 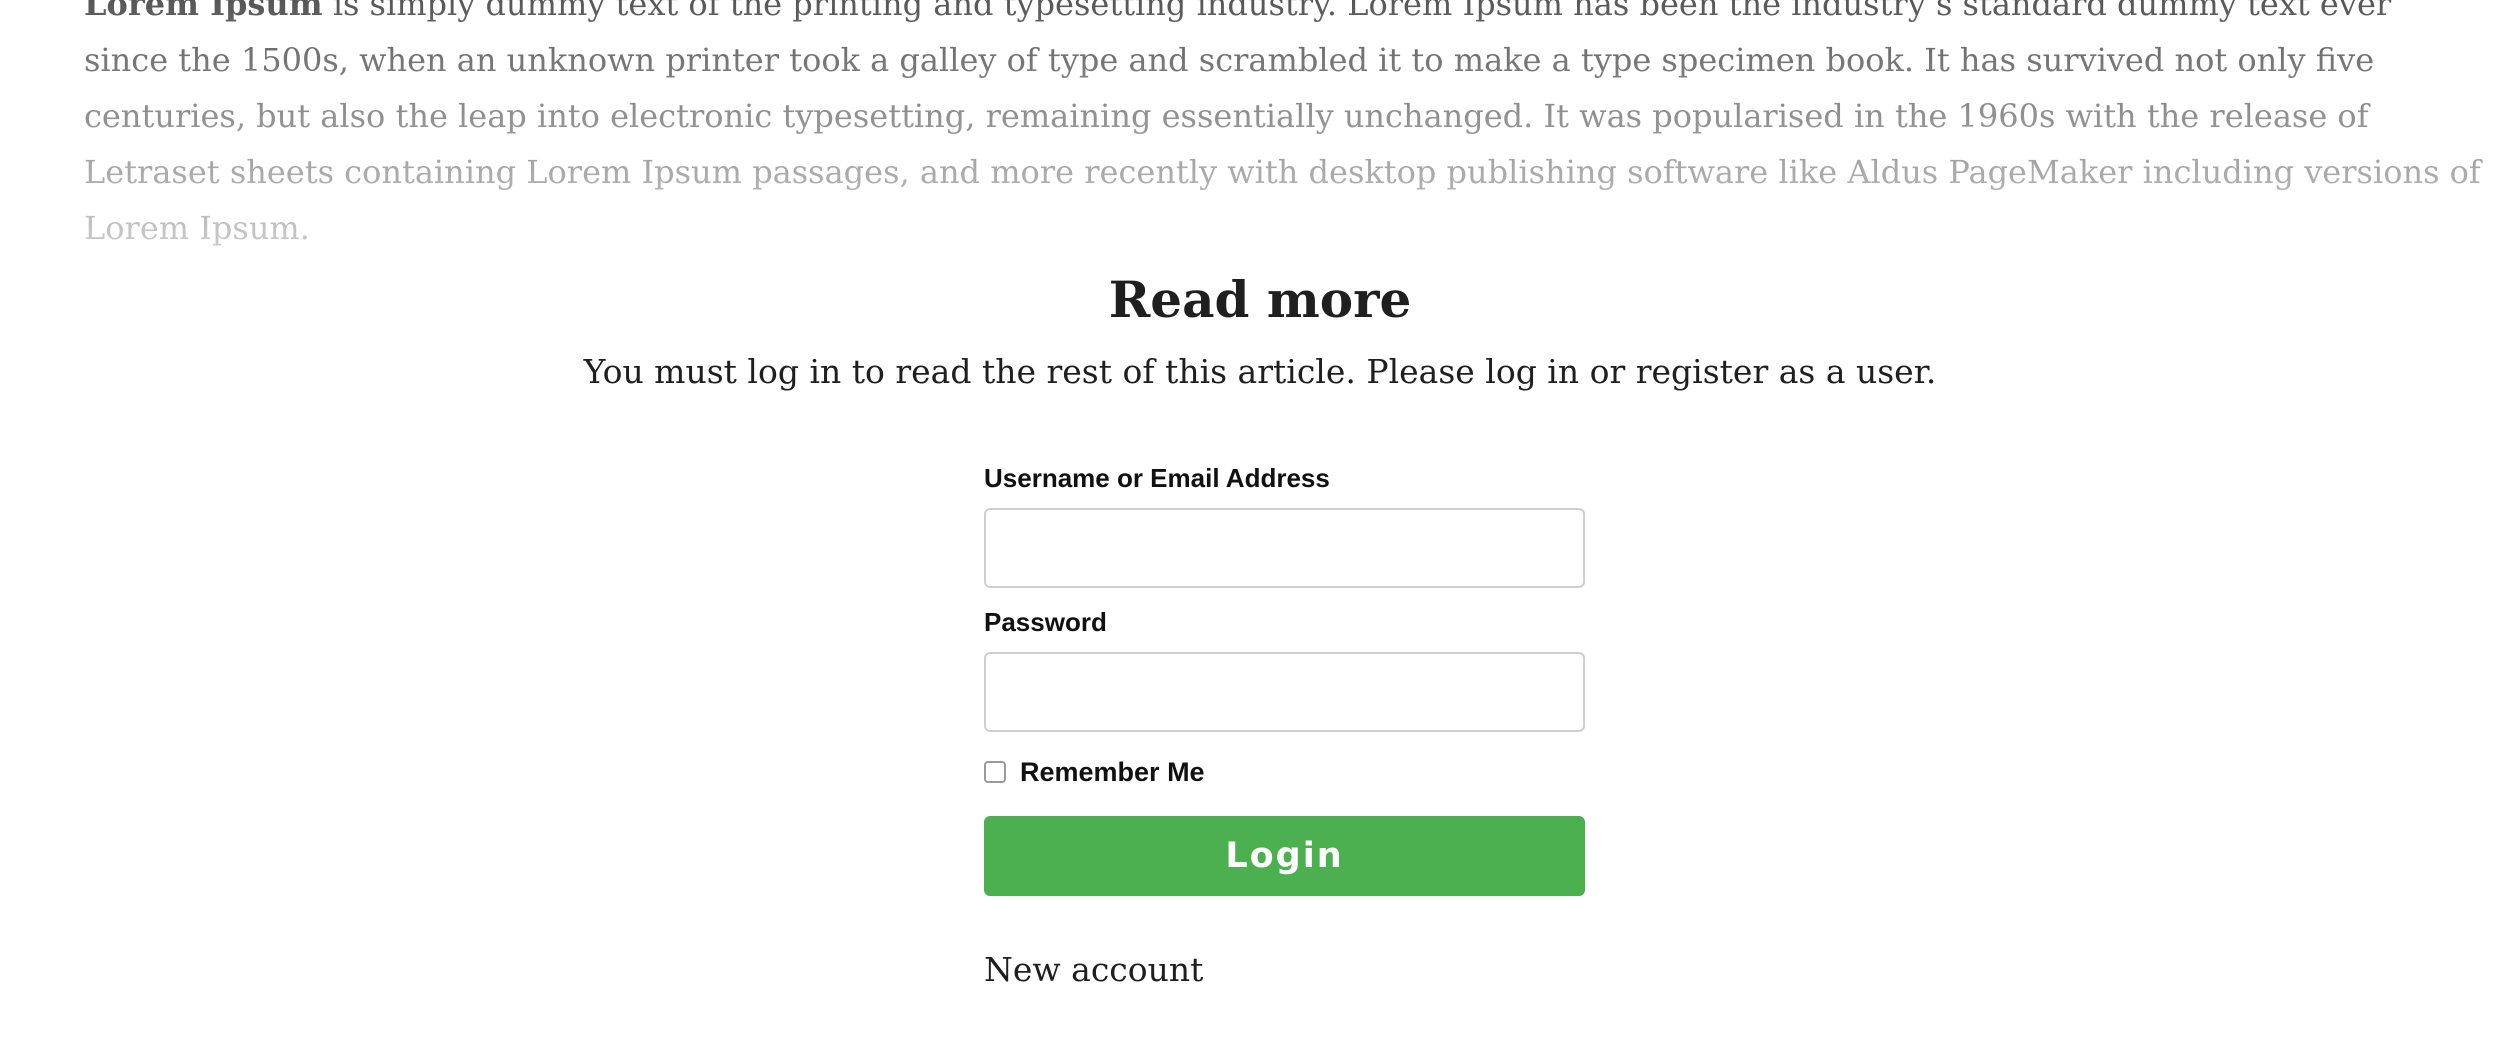 What do you see at coordinates (1112, 772) in the screenshot?
I see `remember-me-label: Remember Me` at bounding box center [1112, 772].